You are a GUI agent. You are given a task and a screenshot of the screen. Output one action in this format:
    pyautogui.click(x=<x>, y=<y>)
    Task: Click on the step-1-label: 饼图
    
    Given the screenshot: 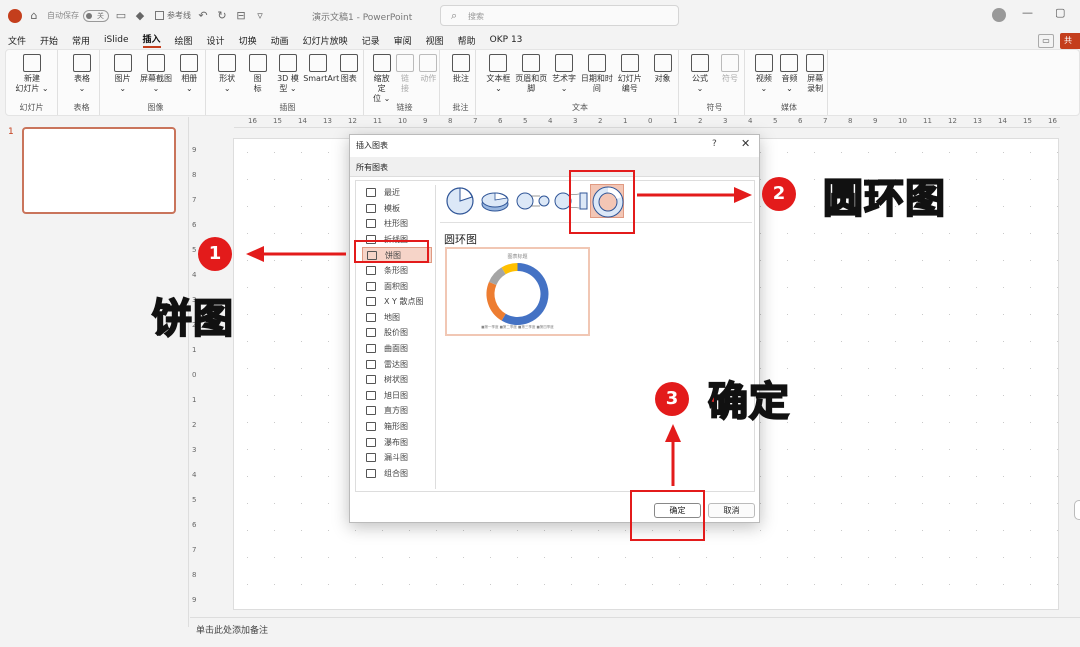 What is the action you would take?
    pyautogui.click(x=192, y=319)
    